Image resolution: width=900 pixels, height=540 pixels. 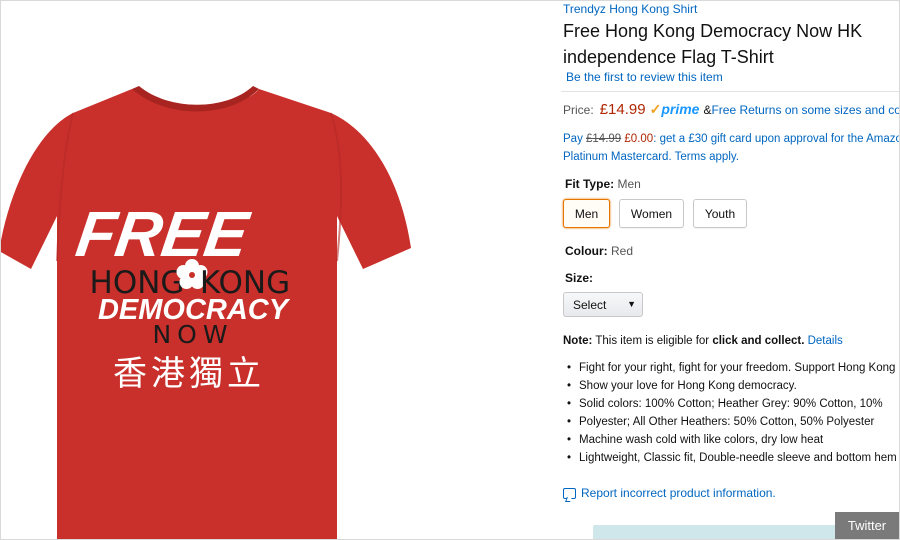 What do you see at coordinates (867, 525) in the screenshot?
I see `twitter-watermark: Twitter` at bounding box center [867, 525].